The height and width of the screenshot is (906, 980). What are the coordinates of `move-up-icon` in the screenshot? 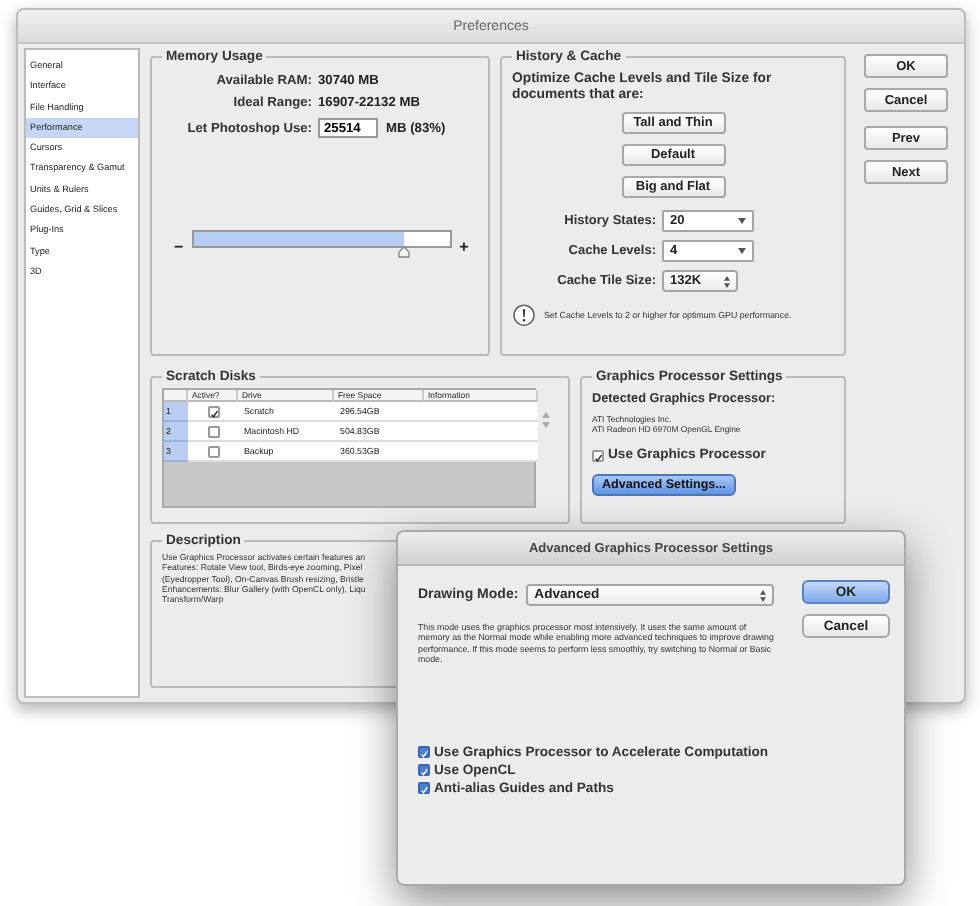 It's located at (546, 415).